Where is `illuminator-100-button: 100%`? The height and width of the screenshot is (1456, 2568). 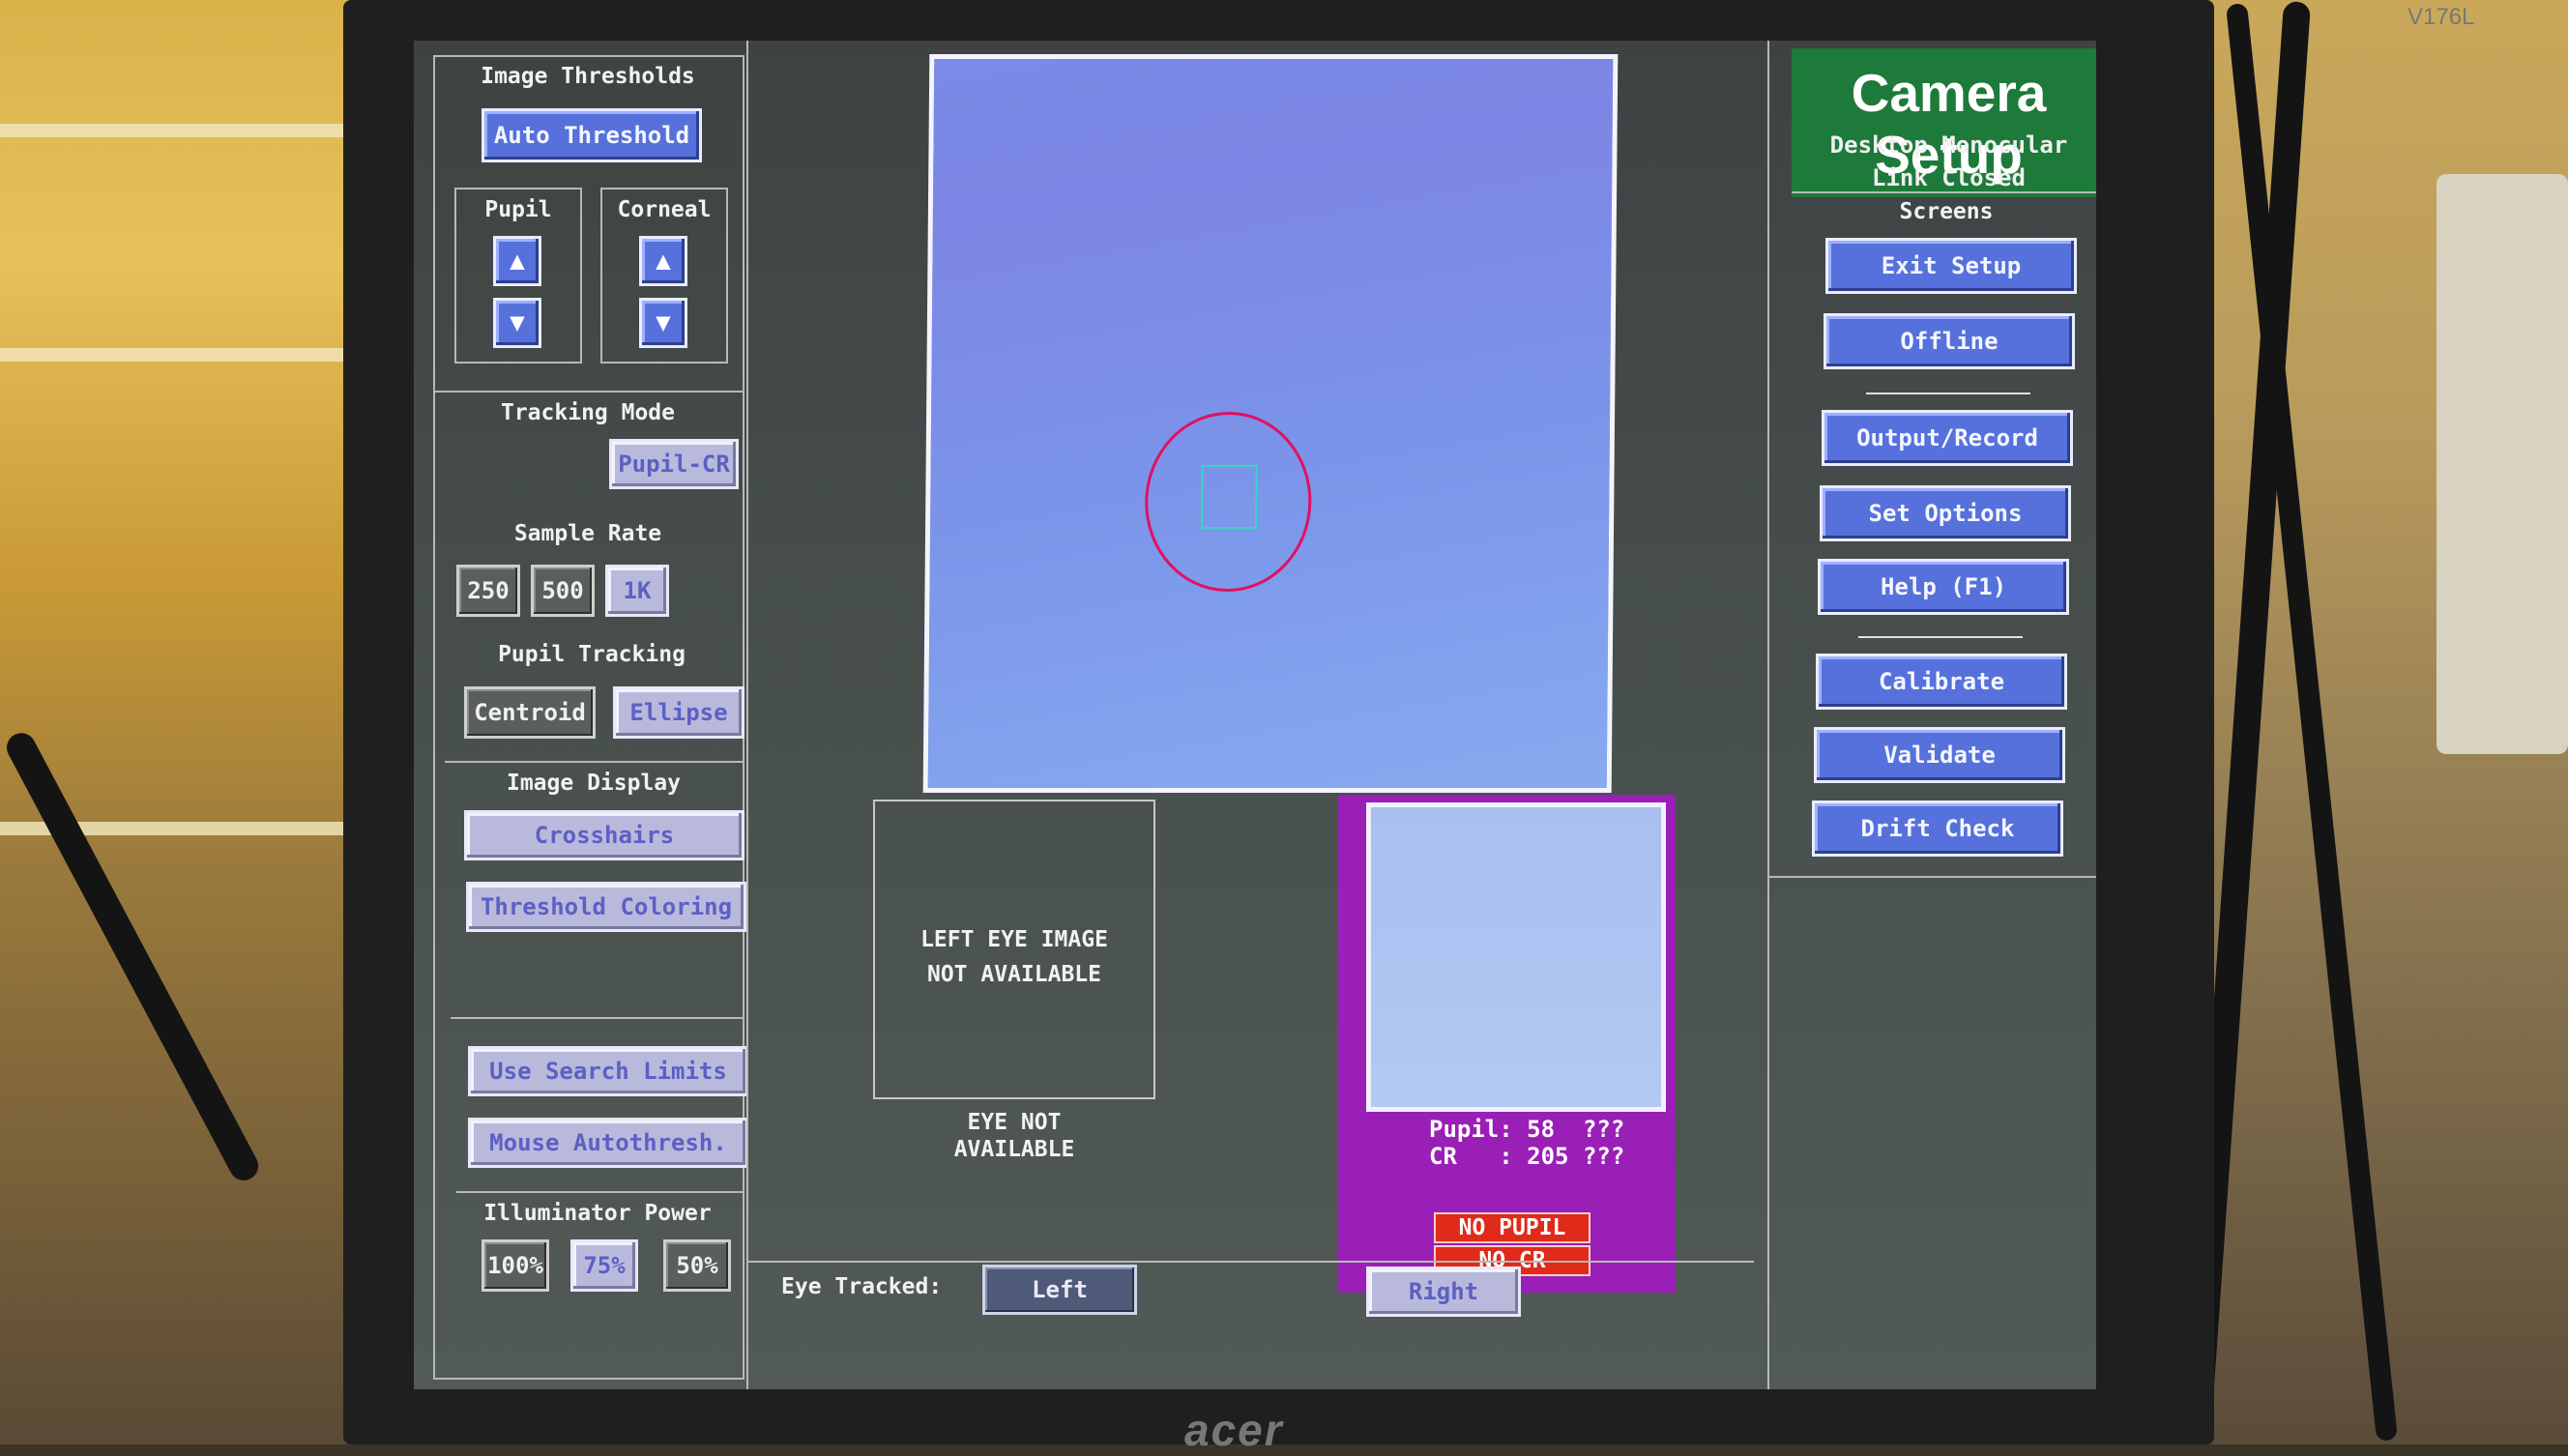 illuminator-100-button: 100% is located at coordinates (515, 1266).